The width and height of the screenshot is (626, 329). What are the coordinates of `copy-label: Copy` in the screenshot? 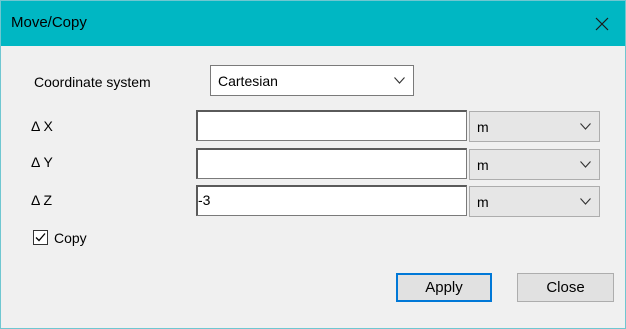 It's located at (70, 238).